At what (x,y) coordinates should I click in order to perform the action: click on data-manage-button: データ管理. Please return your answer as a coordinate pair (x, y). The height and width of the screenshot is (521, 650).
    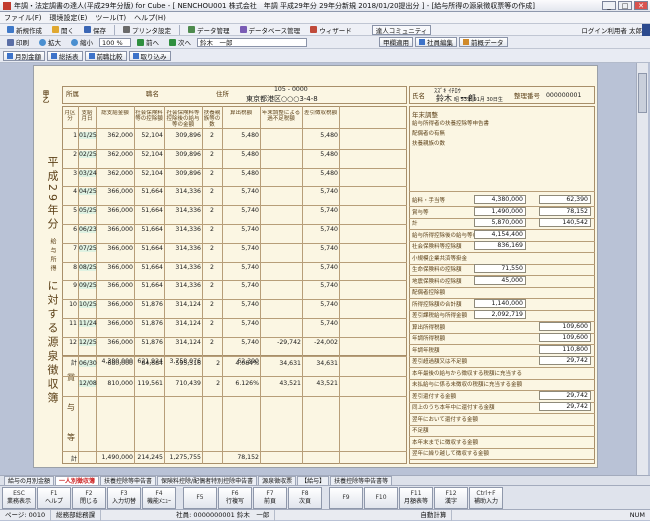
    Looking at the image, I should click on (209, 30).